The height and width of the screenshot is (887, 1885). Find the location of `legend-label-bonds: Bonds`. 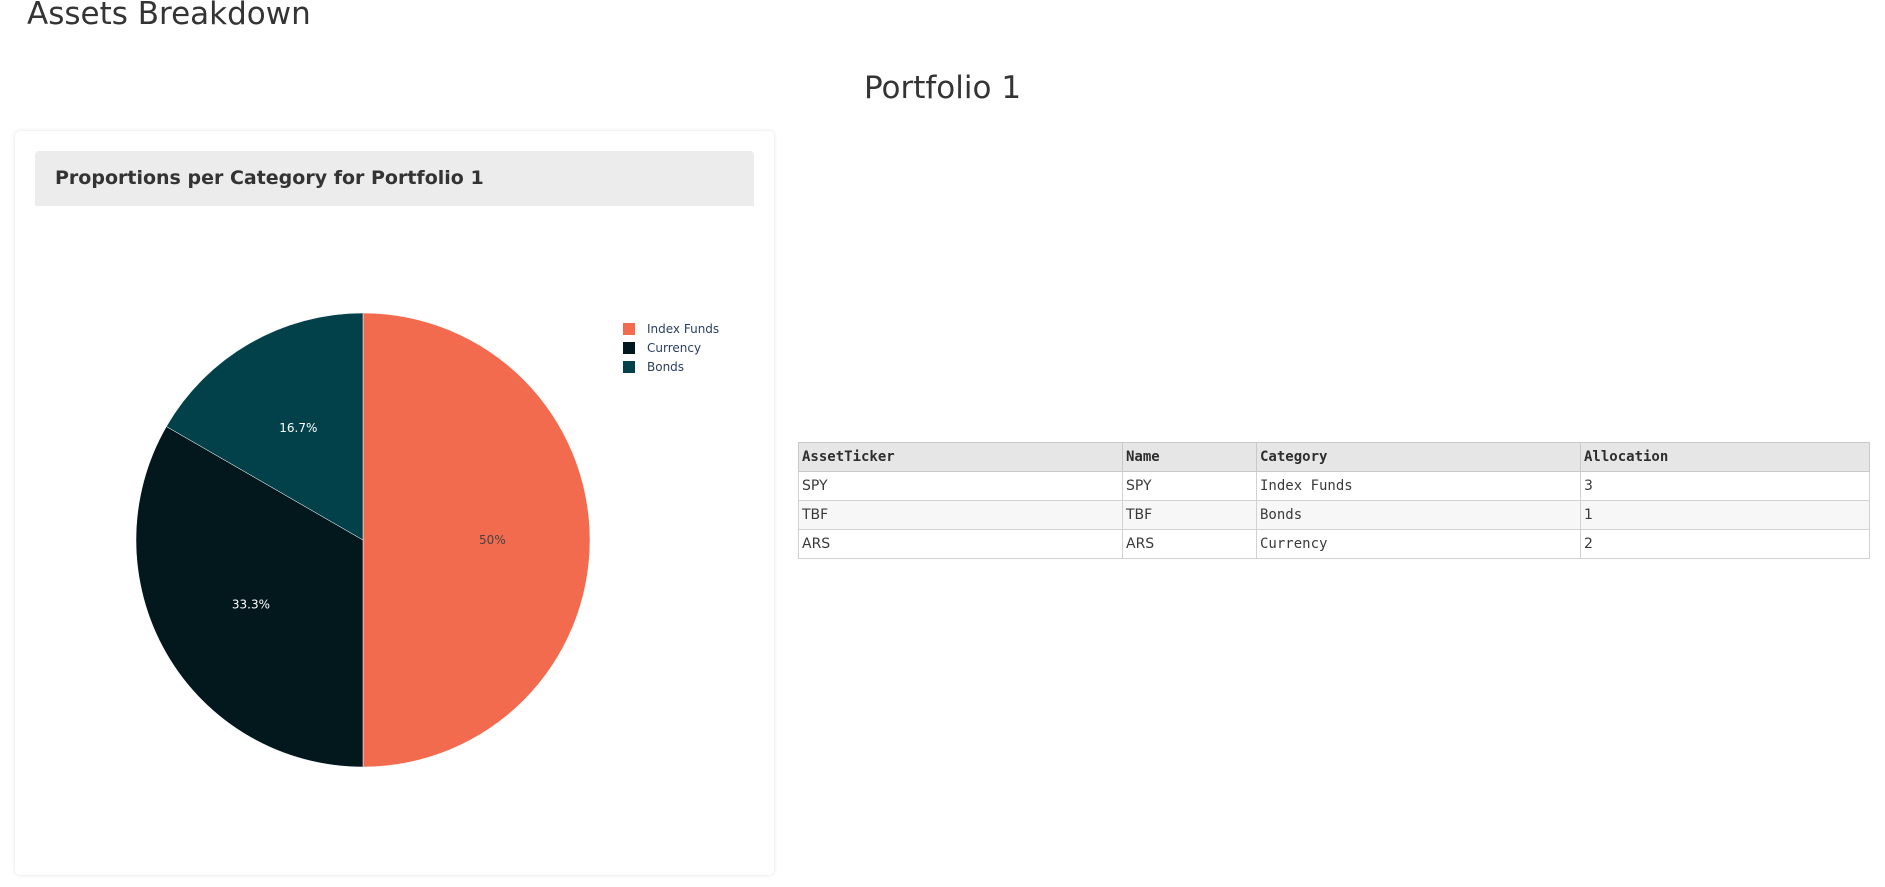

legend-label-bonds: Bonds is located at coordinates (666, 366).